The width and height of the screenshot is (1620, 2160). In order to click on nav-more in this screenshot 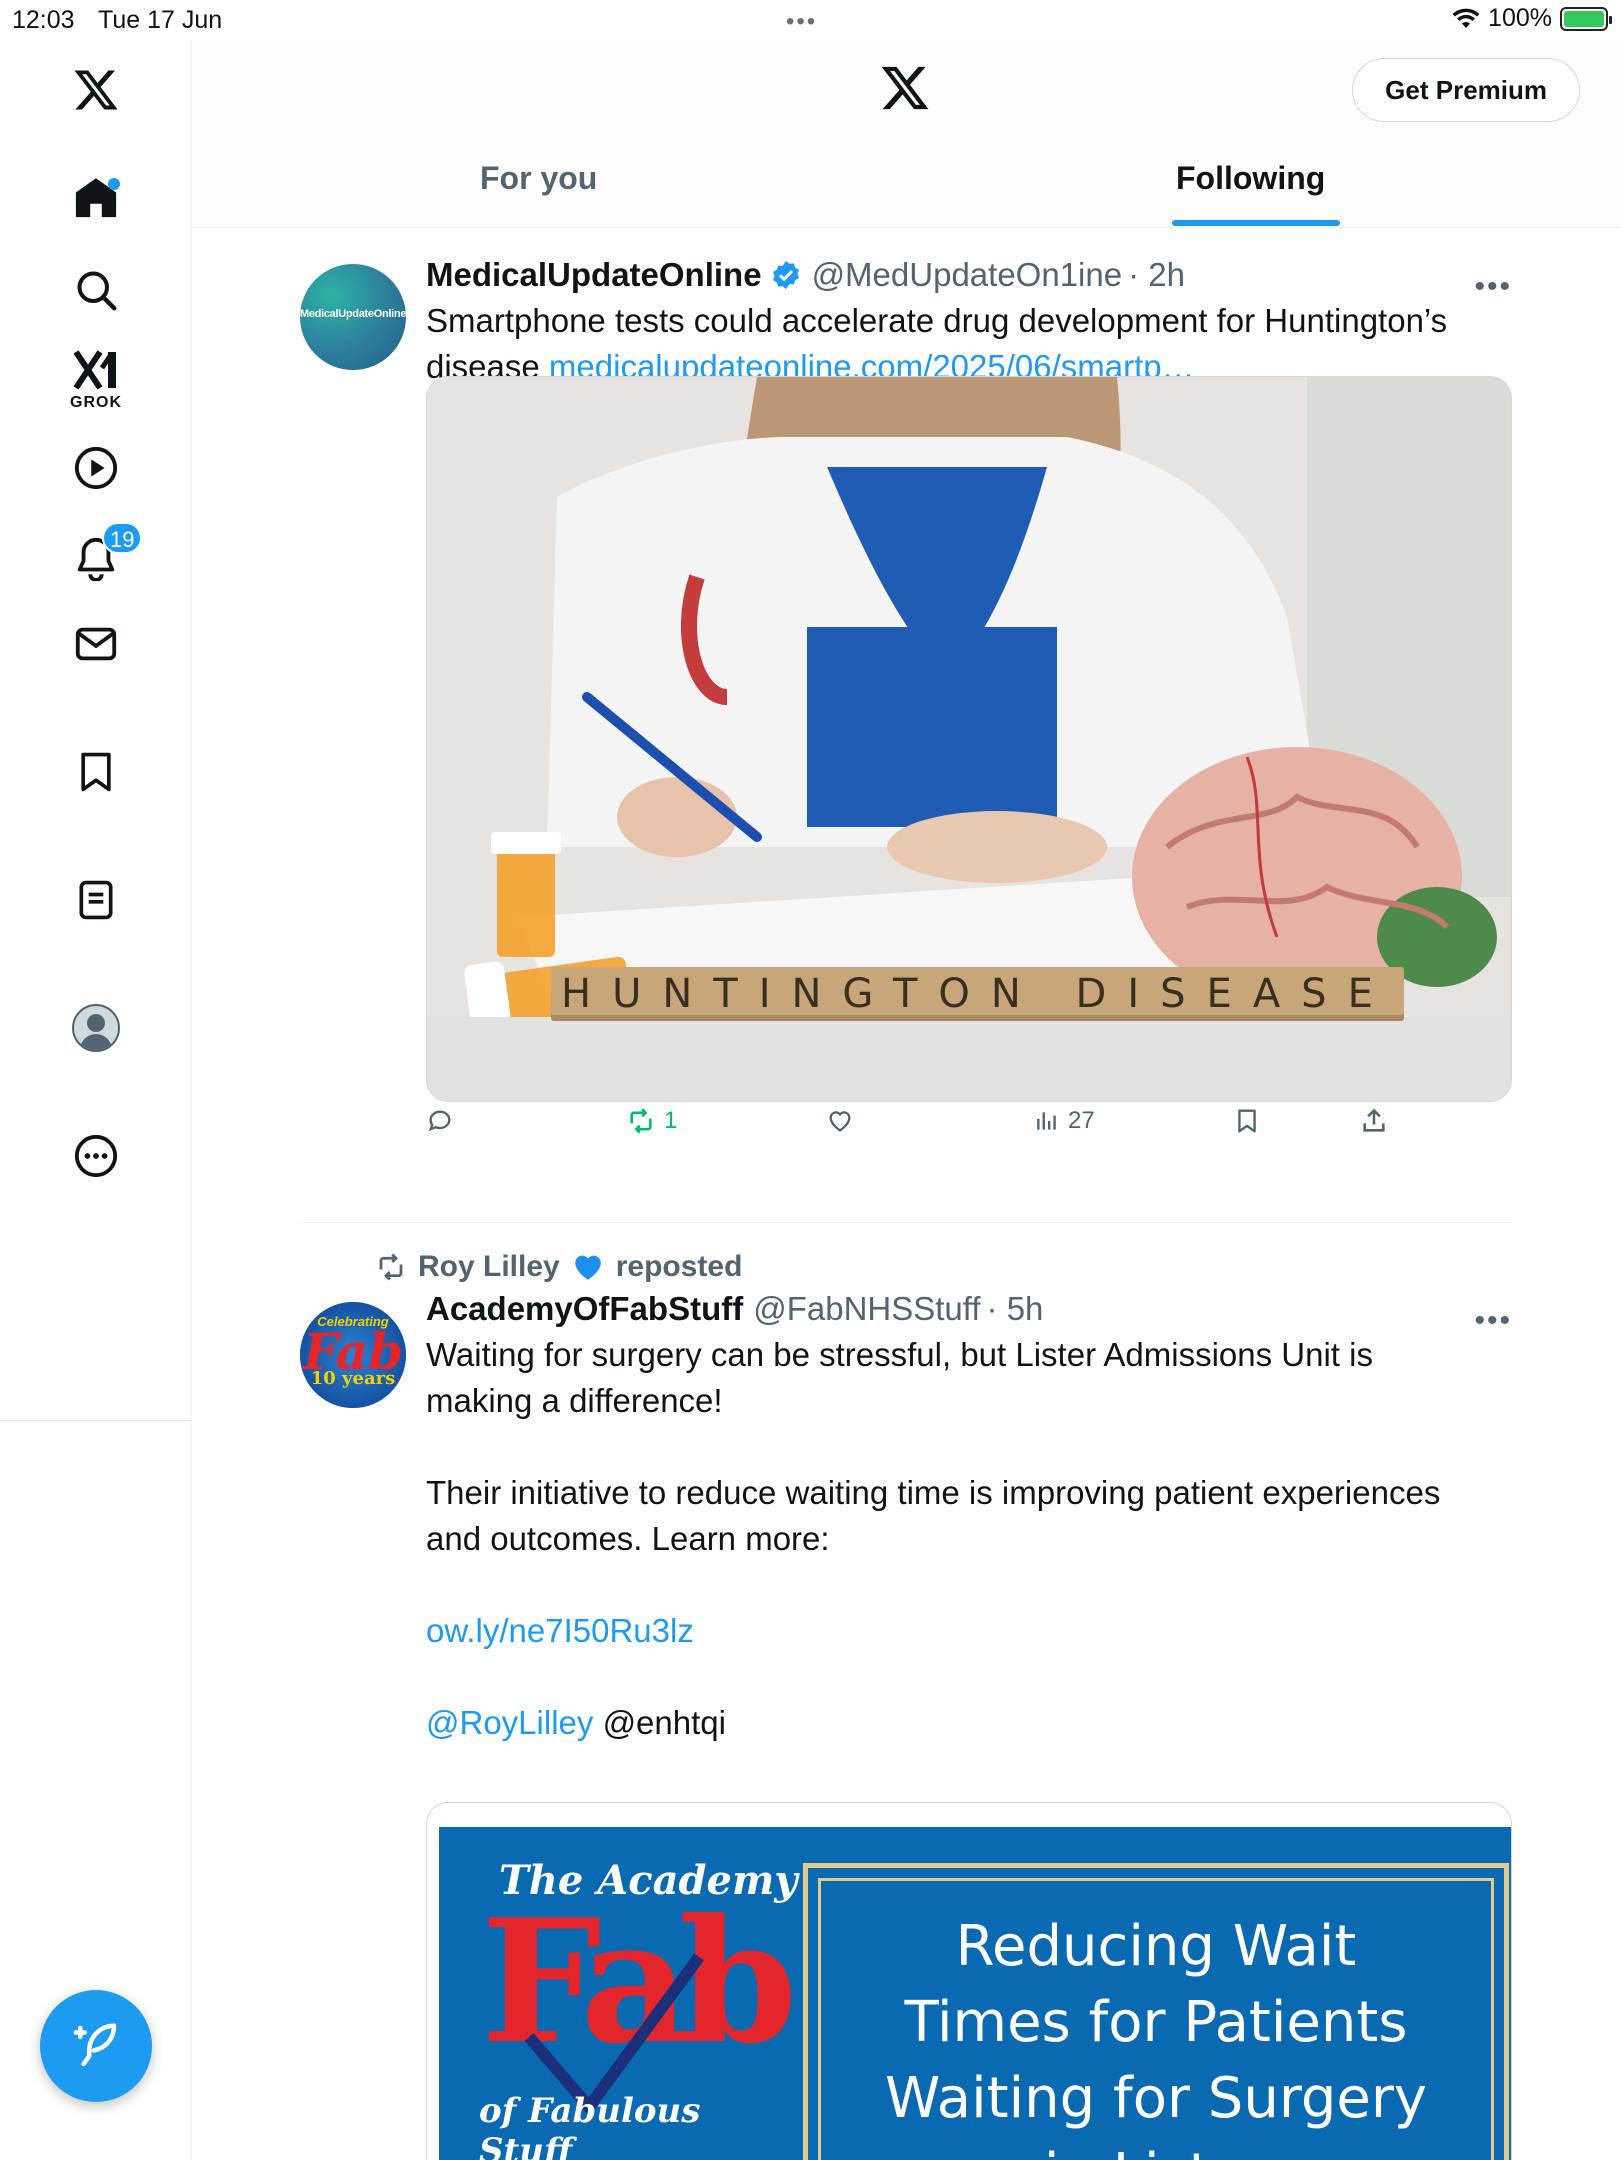, I will do `click(96, 1156)`.